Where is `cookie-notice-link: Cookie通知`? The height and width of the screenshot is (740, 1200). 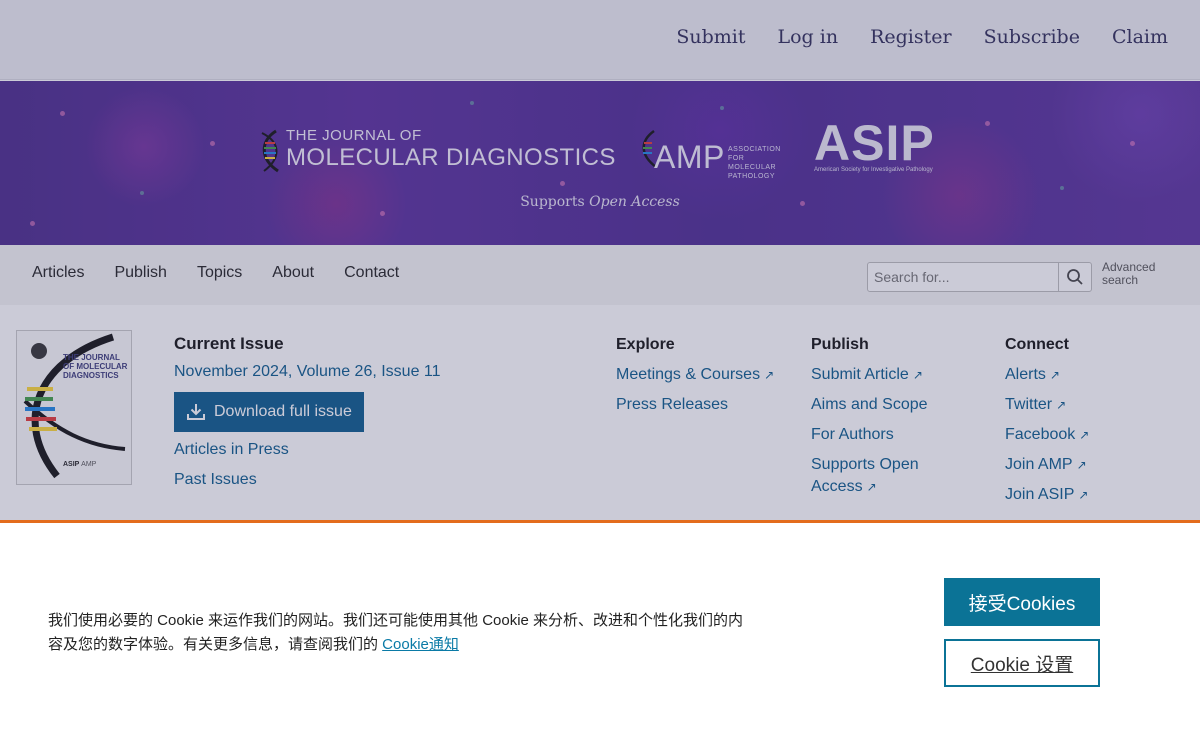
cookie-notice-link: Cookie通知 is located at coordinates (420, 644).